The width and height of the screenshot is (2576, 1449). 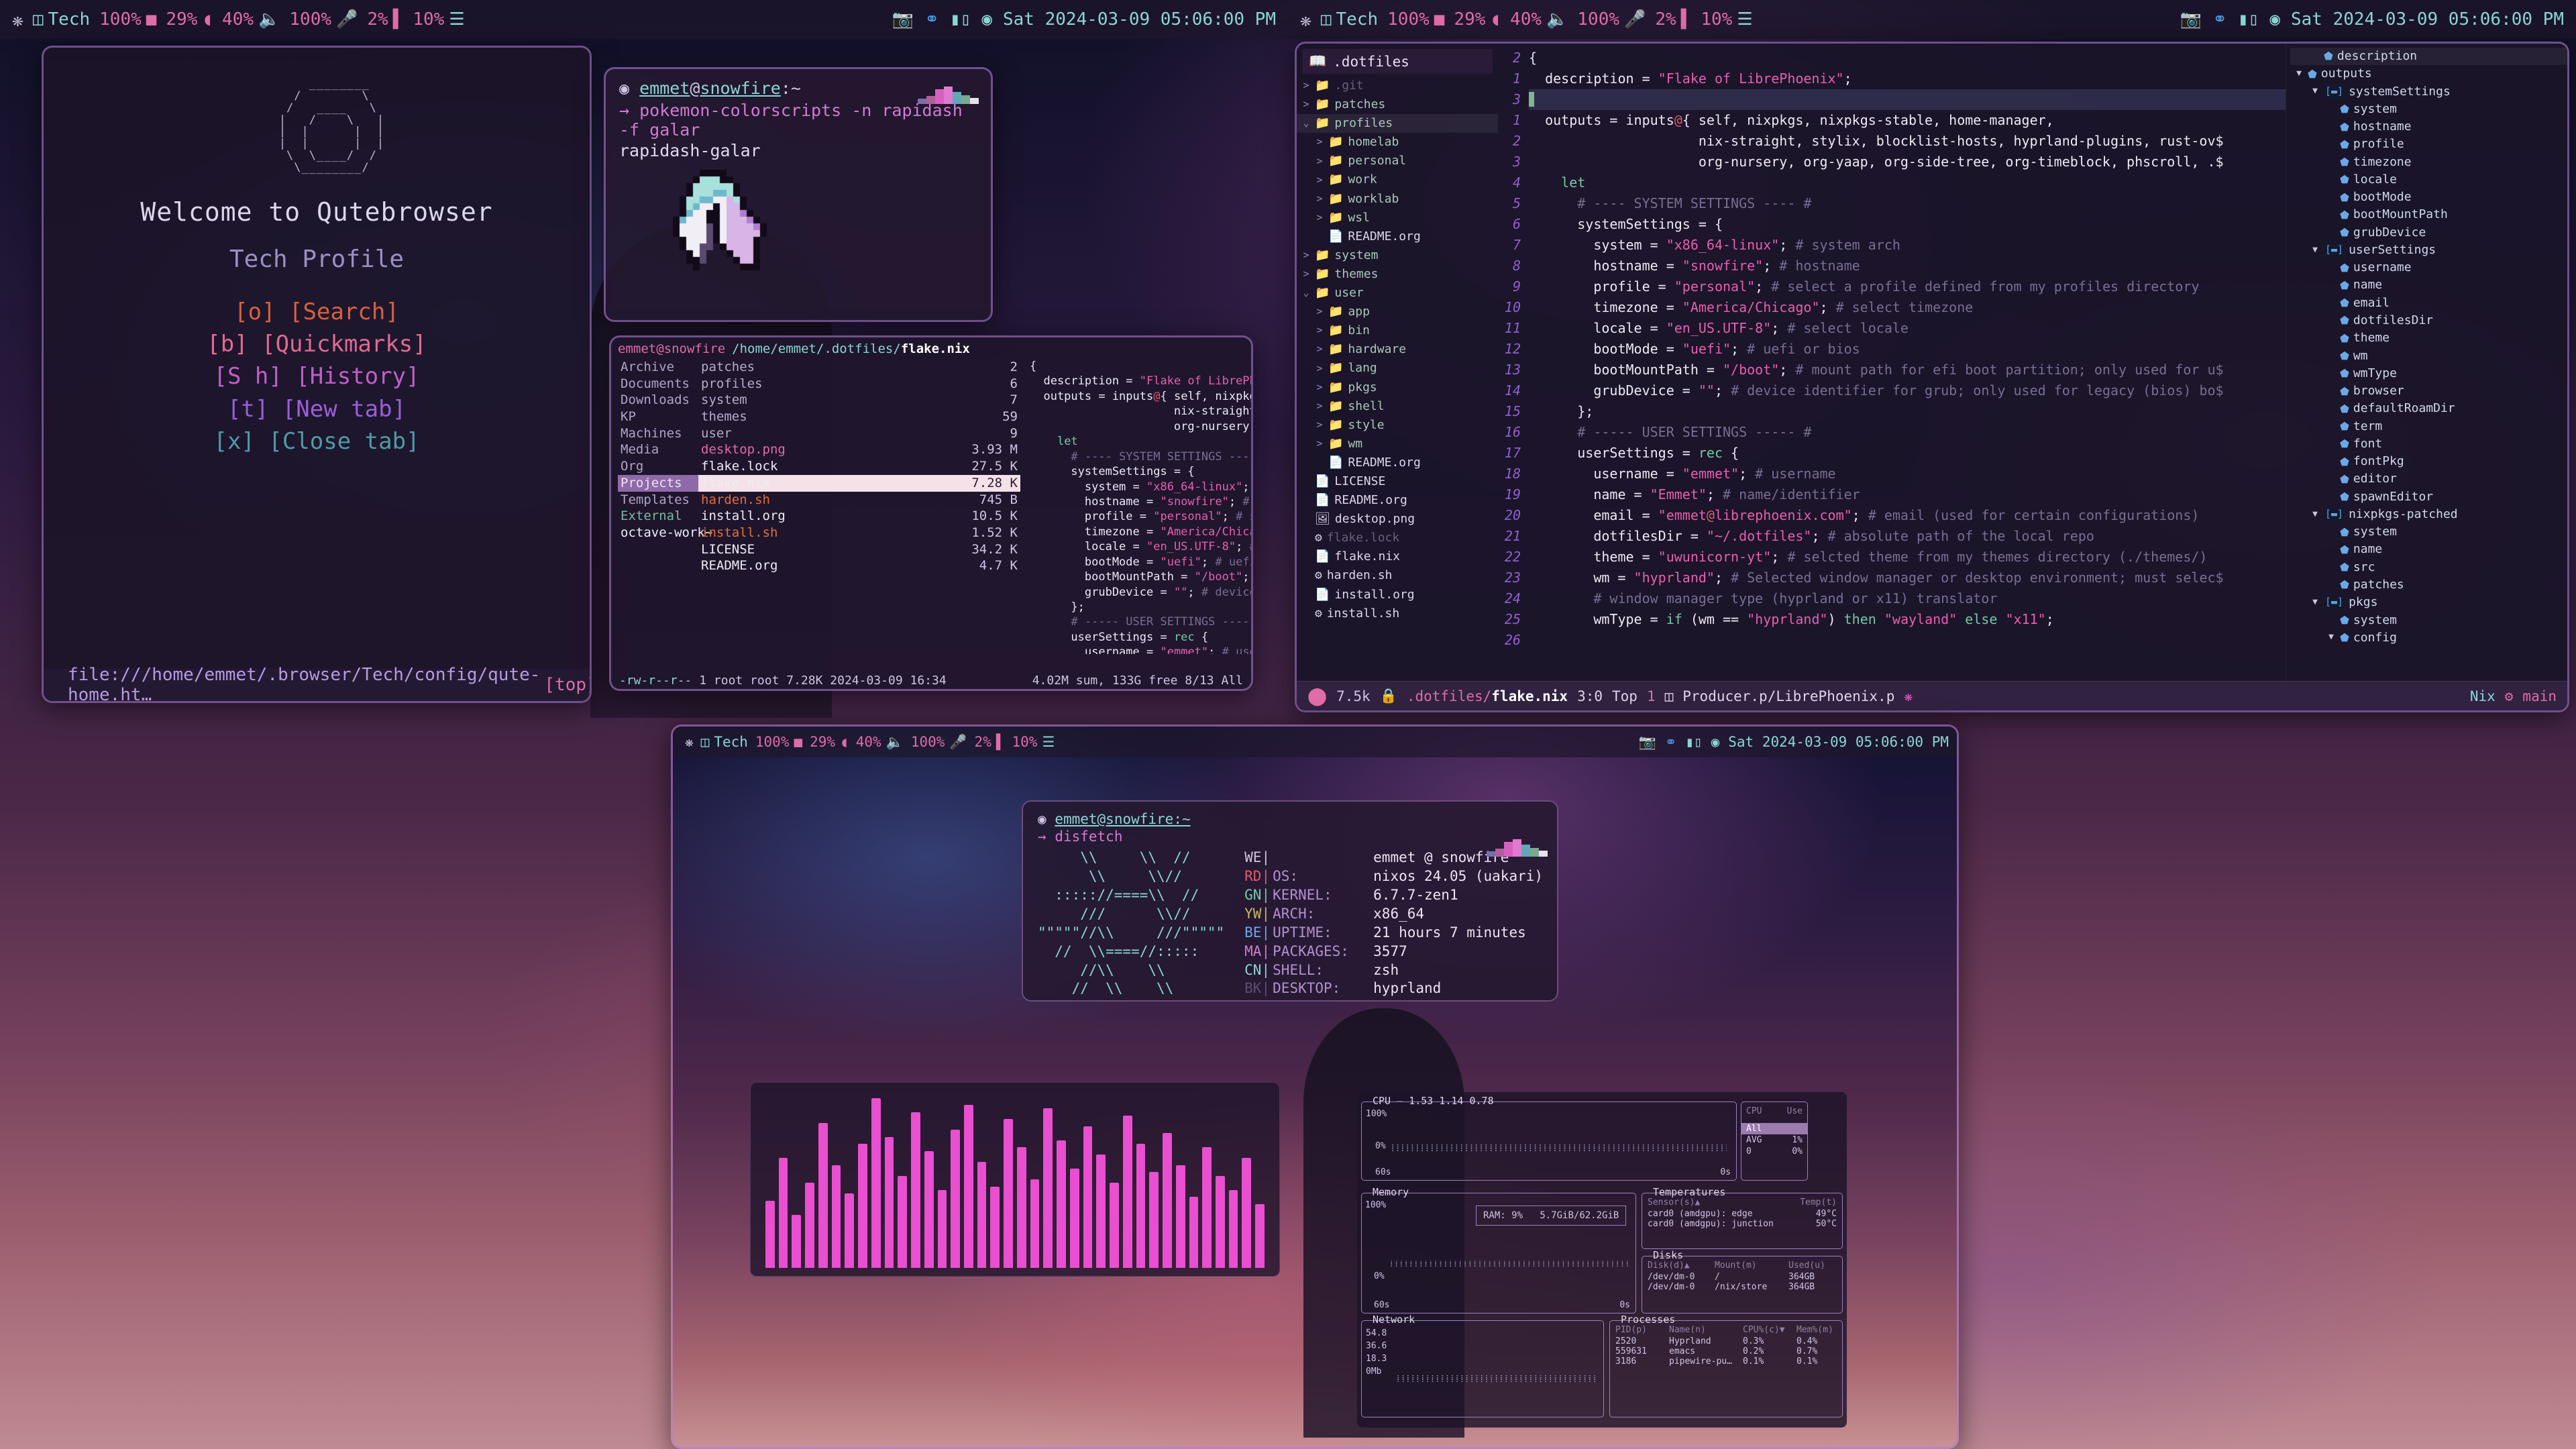 What do you see at coordinates (2428, 585) in the screenshot?
I see `imenu-item: ⬟ patches` at bounding box center [2428, 585].